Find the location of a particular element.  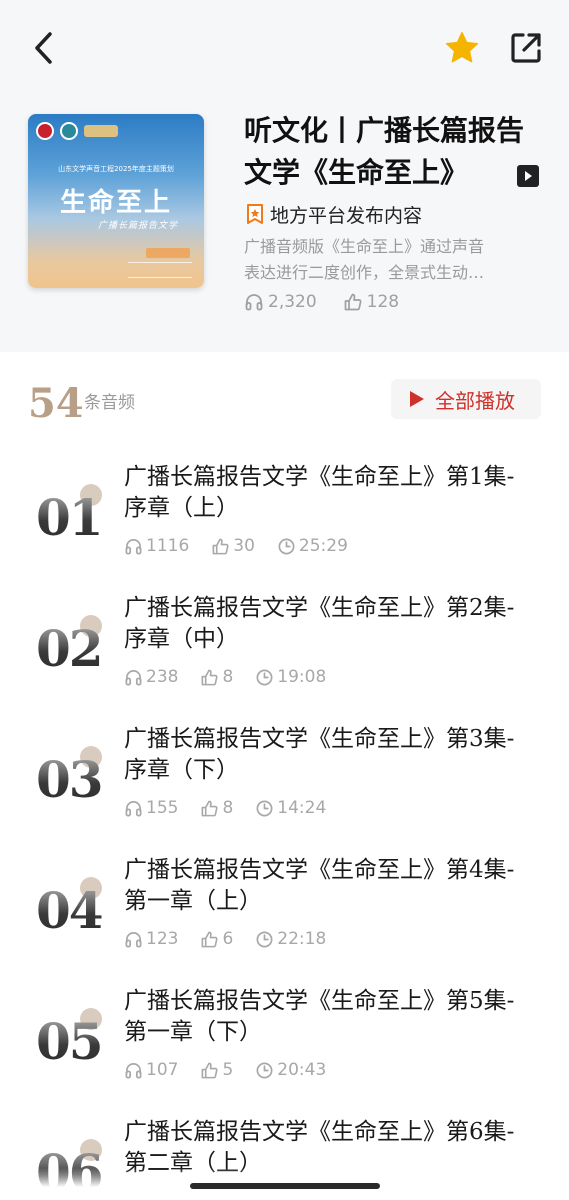

share-button is located at coordinates (526, 48).